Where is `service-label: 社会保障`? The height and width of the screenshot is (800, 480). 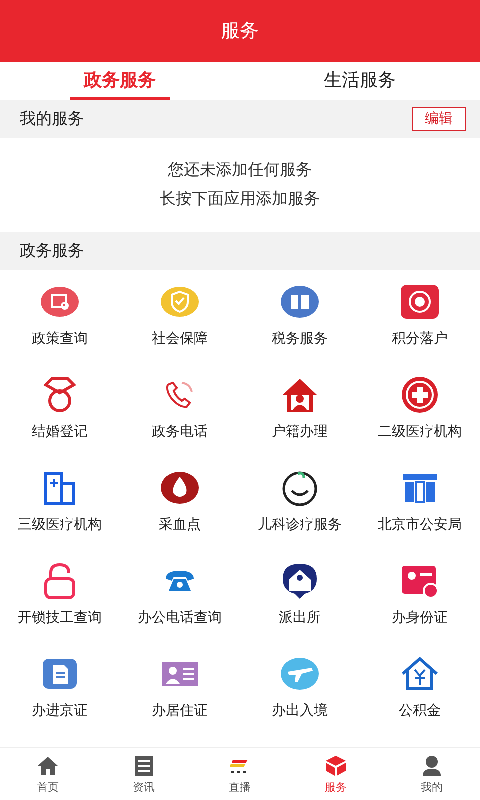 service-label: 社会保障 is located at coordinates (180, 339).